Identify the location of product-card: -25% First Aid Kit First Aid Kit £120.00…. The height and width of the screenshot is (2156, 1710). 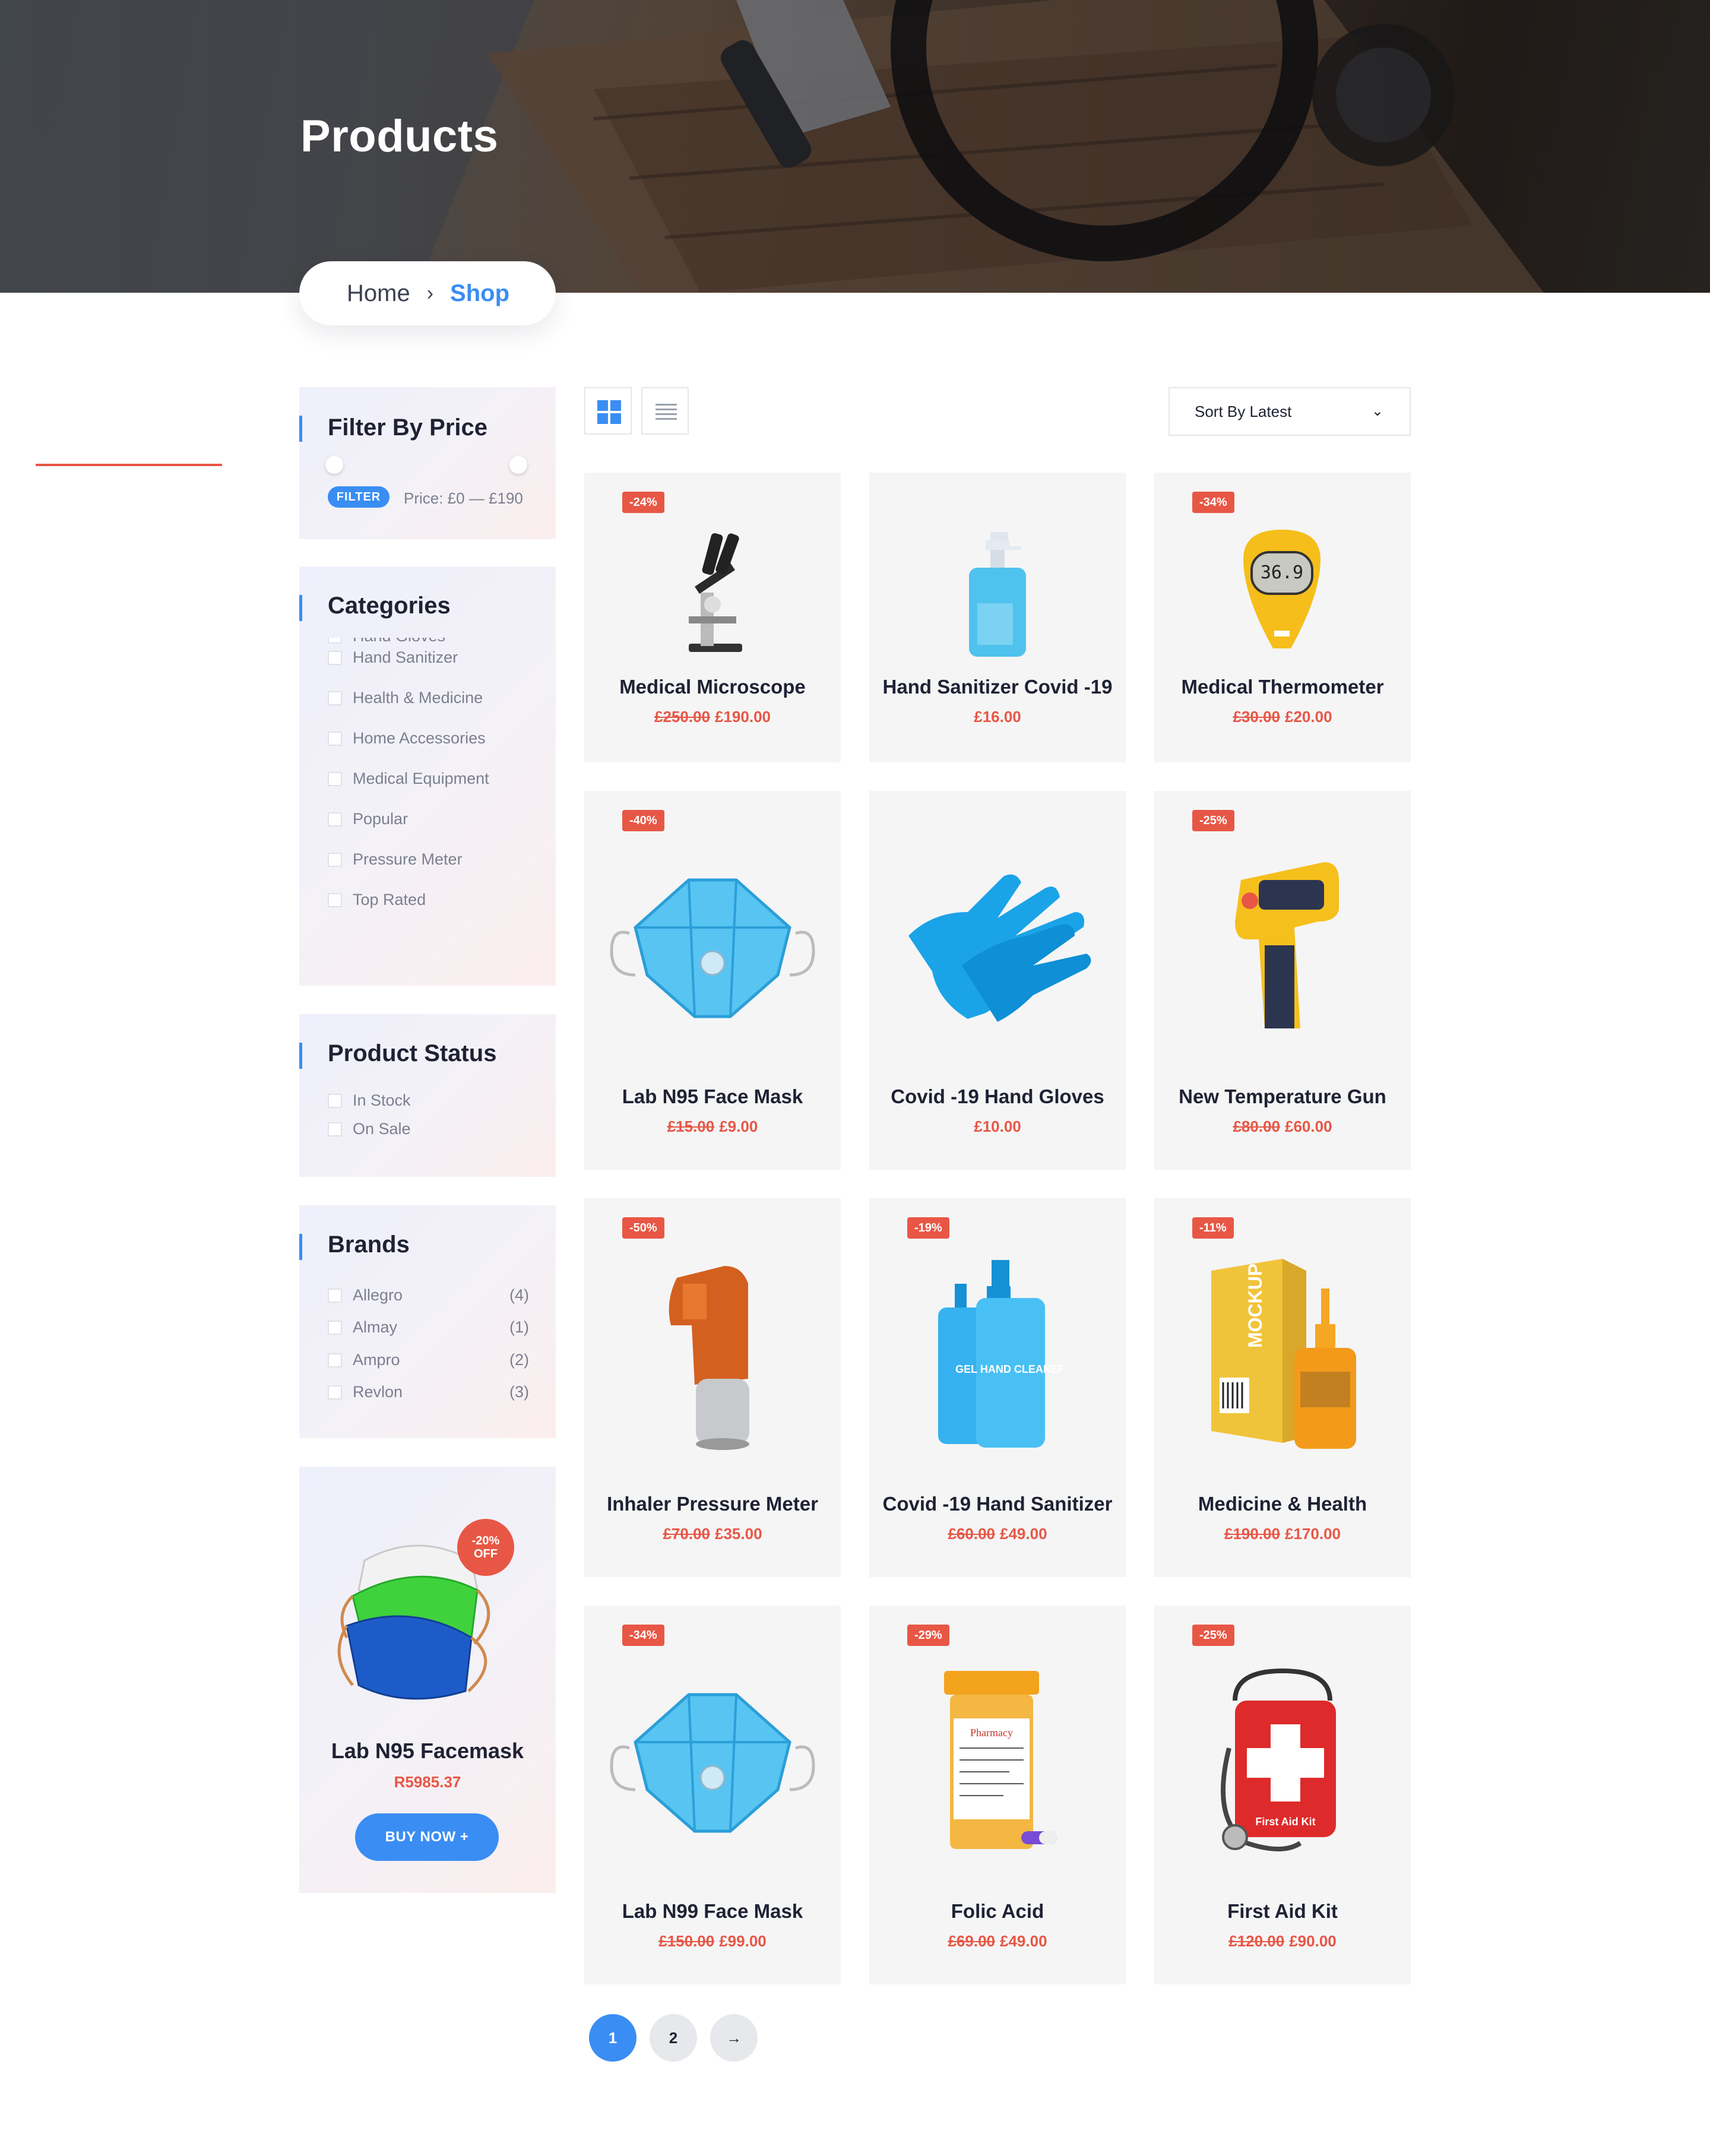
(1282, 1795).